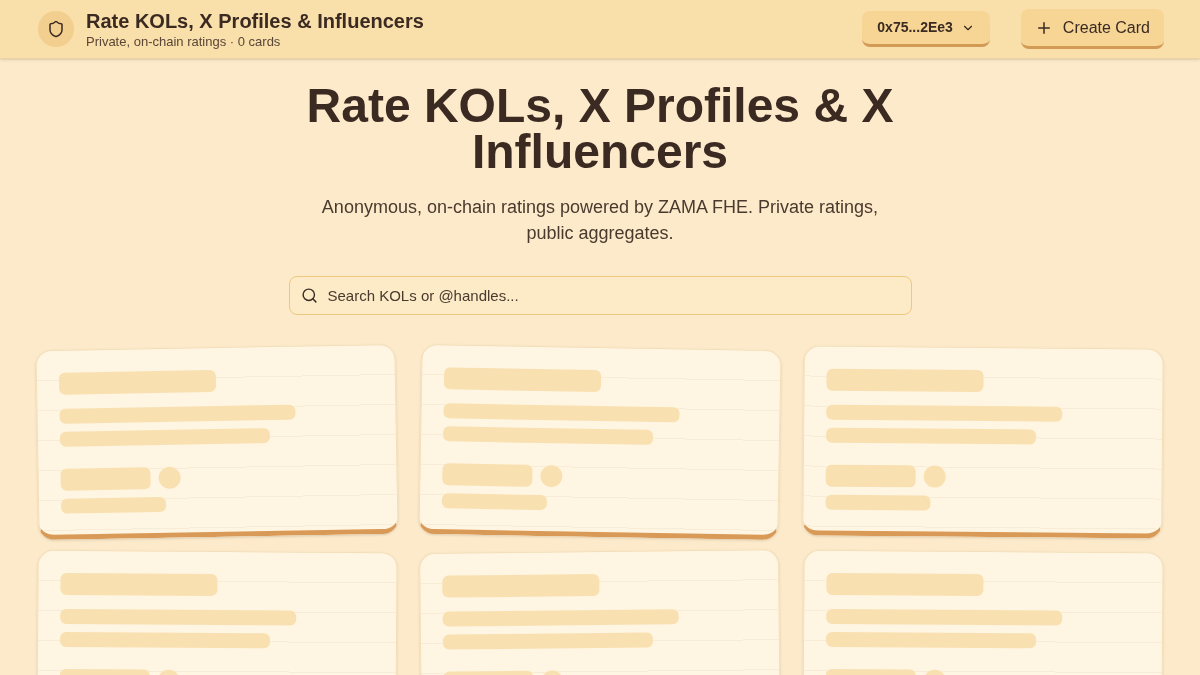 Image resolution: width=1200 pixels, height=675 pixels. Describe the element at coordinates (255, 20) in the screenshot. I see `app-title: Rate KOLs, X Profiles & Influencers` at that location.